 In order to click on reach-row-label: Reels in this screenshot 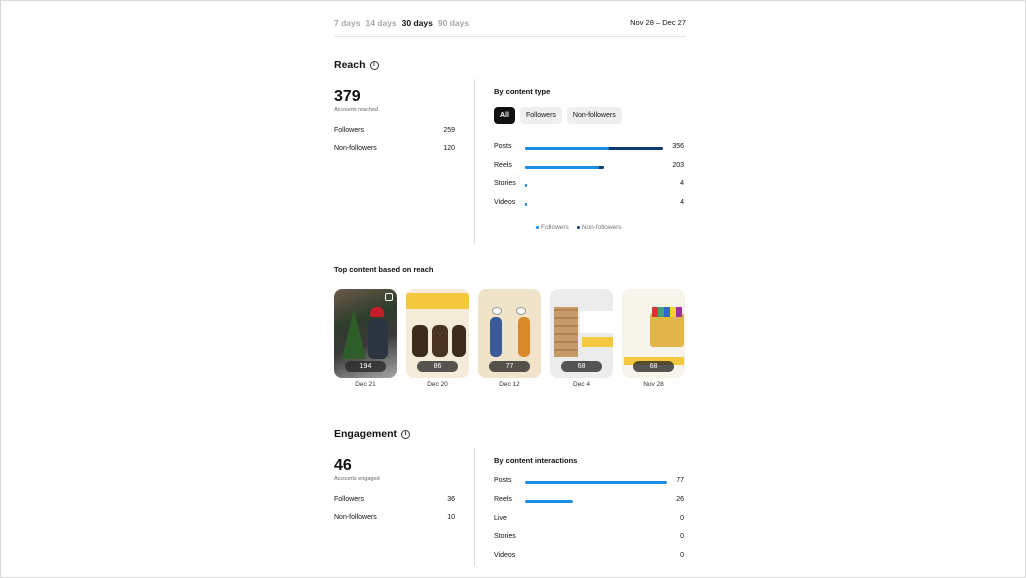, I will do `click(503, 165)`.